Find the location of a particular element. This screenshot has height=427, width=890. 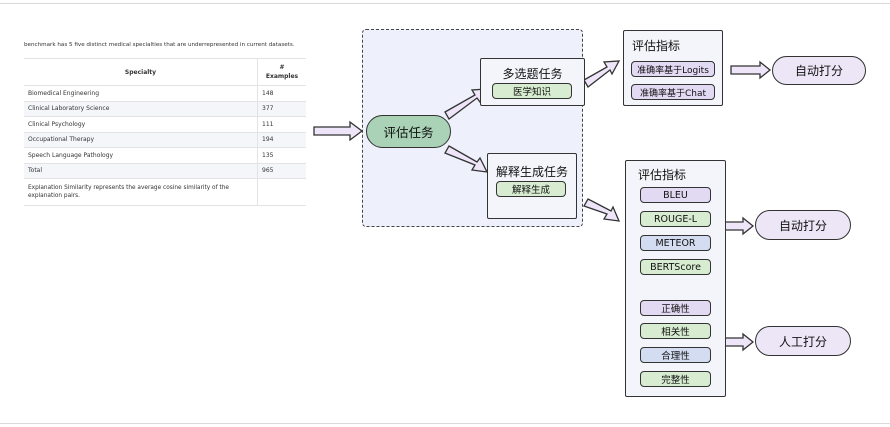

human-score: 人工打分 is located at coordinates (803, 341).